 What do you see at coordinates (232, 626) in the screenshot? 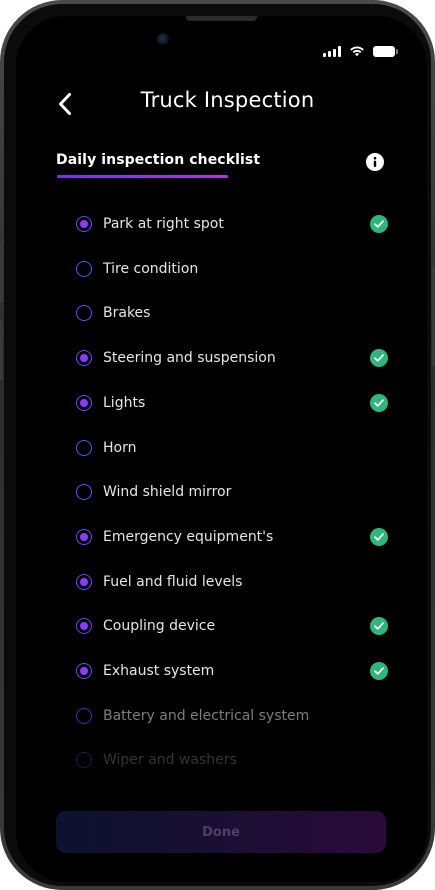
I see `checklist-item: Coupling device` at bounding box center [232, 626].